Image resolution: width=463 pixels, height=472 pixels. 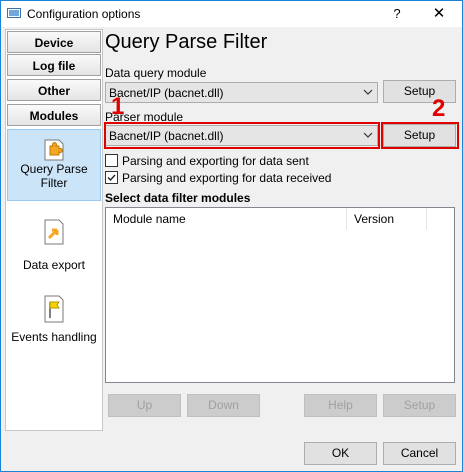 What do you see at coordinates (419, 453) in the screenshot?
I see `cancel-button: Cancel` at bounding box center [419, 453].